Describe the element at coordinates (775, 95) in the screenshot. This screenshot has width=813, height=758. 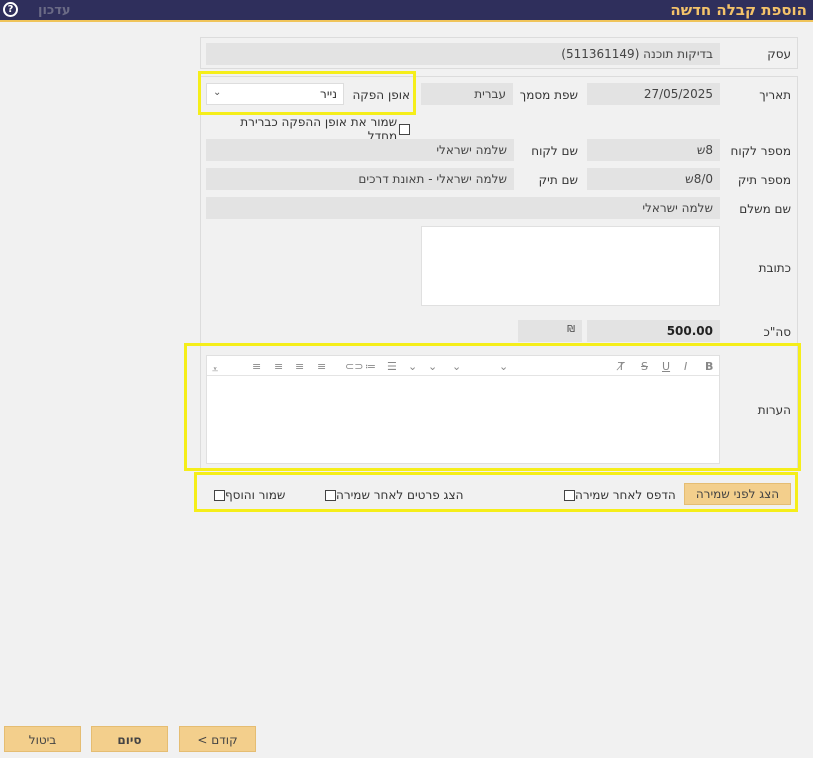
I see `date-label: תאריך` at that location.